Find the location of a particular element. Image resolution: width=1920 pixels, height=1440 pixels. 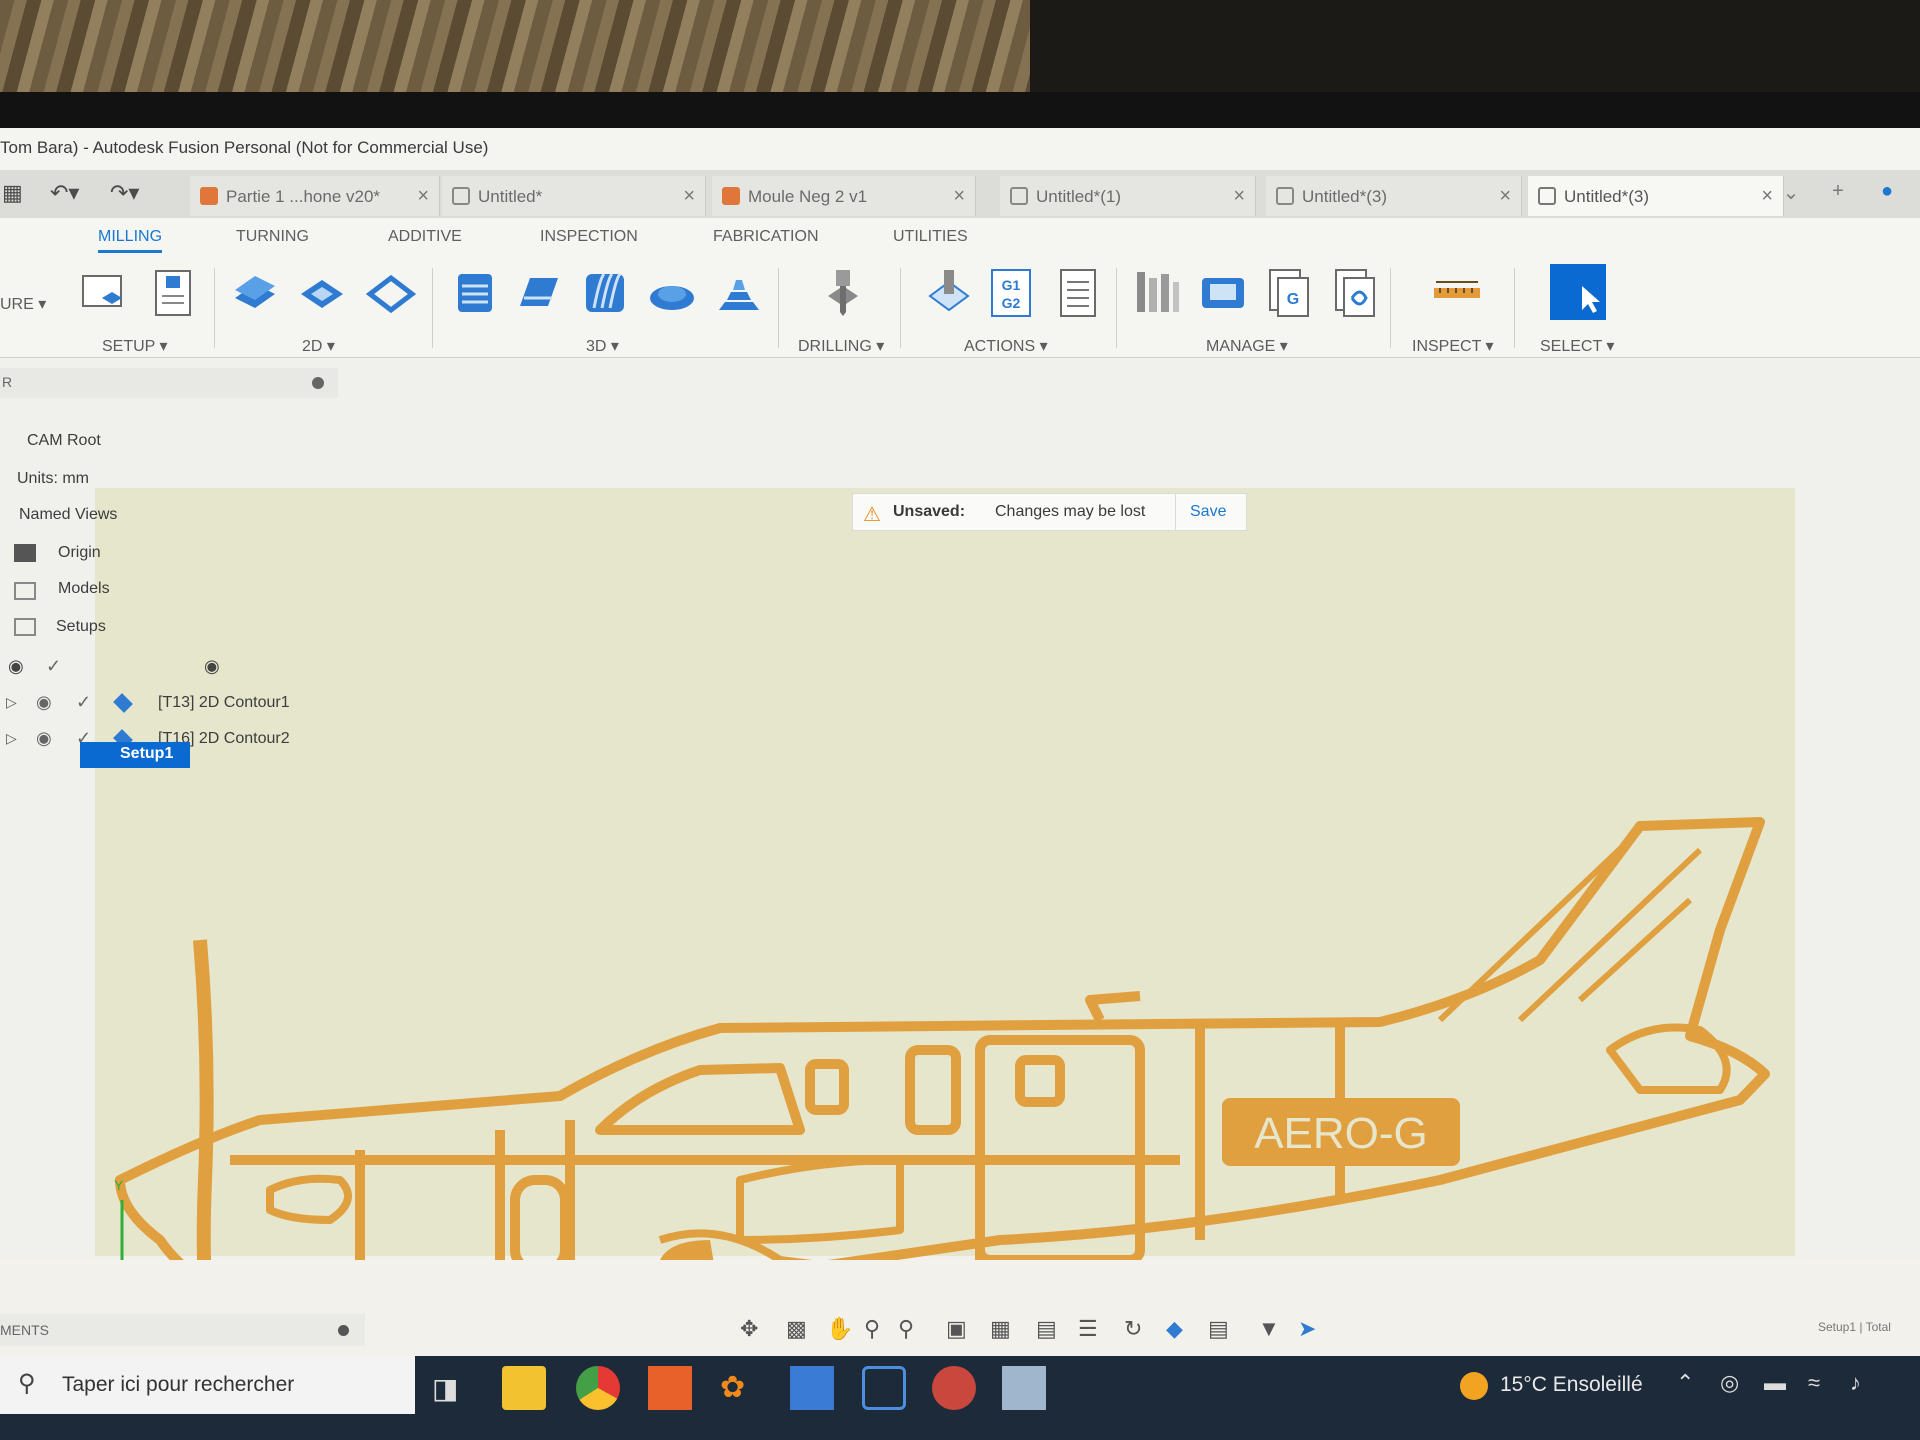

tab-milling: MILLING is located at coordinates (130, 240).